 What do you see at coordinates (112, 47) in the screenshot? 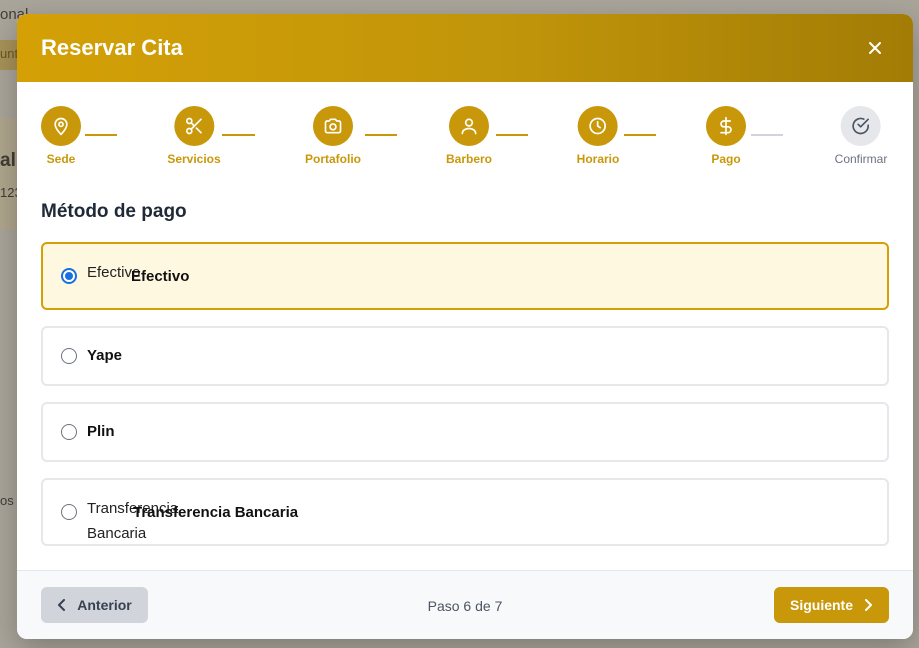
I see `modal-title: Reservar Cita` at bounding box center [112, 47].